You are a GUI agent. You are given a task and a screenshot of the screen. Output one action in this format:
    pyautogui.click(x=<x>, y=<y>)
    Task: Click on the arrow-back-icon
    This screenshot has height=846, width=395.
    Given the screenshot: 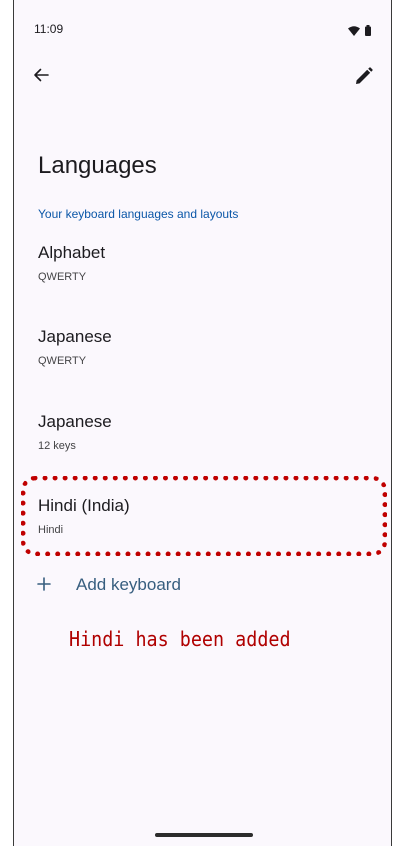 What is the action you would take?
    pyautogui.click(x=41, y=77)
    